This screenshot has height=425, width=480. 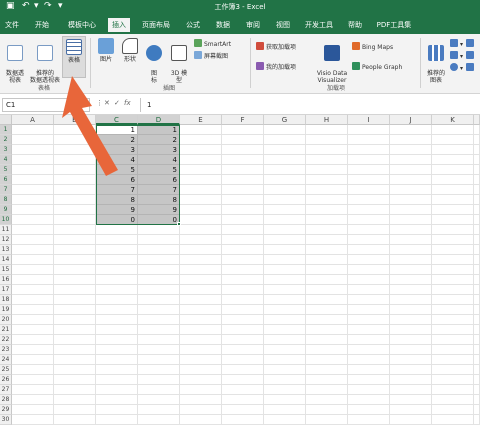 I want to click on row-header: 18, so click(x=6, y=300).